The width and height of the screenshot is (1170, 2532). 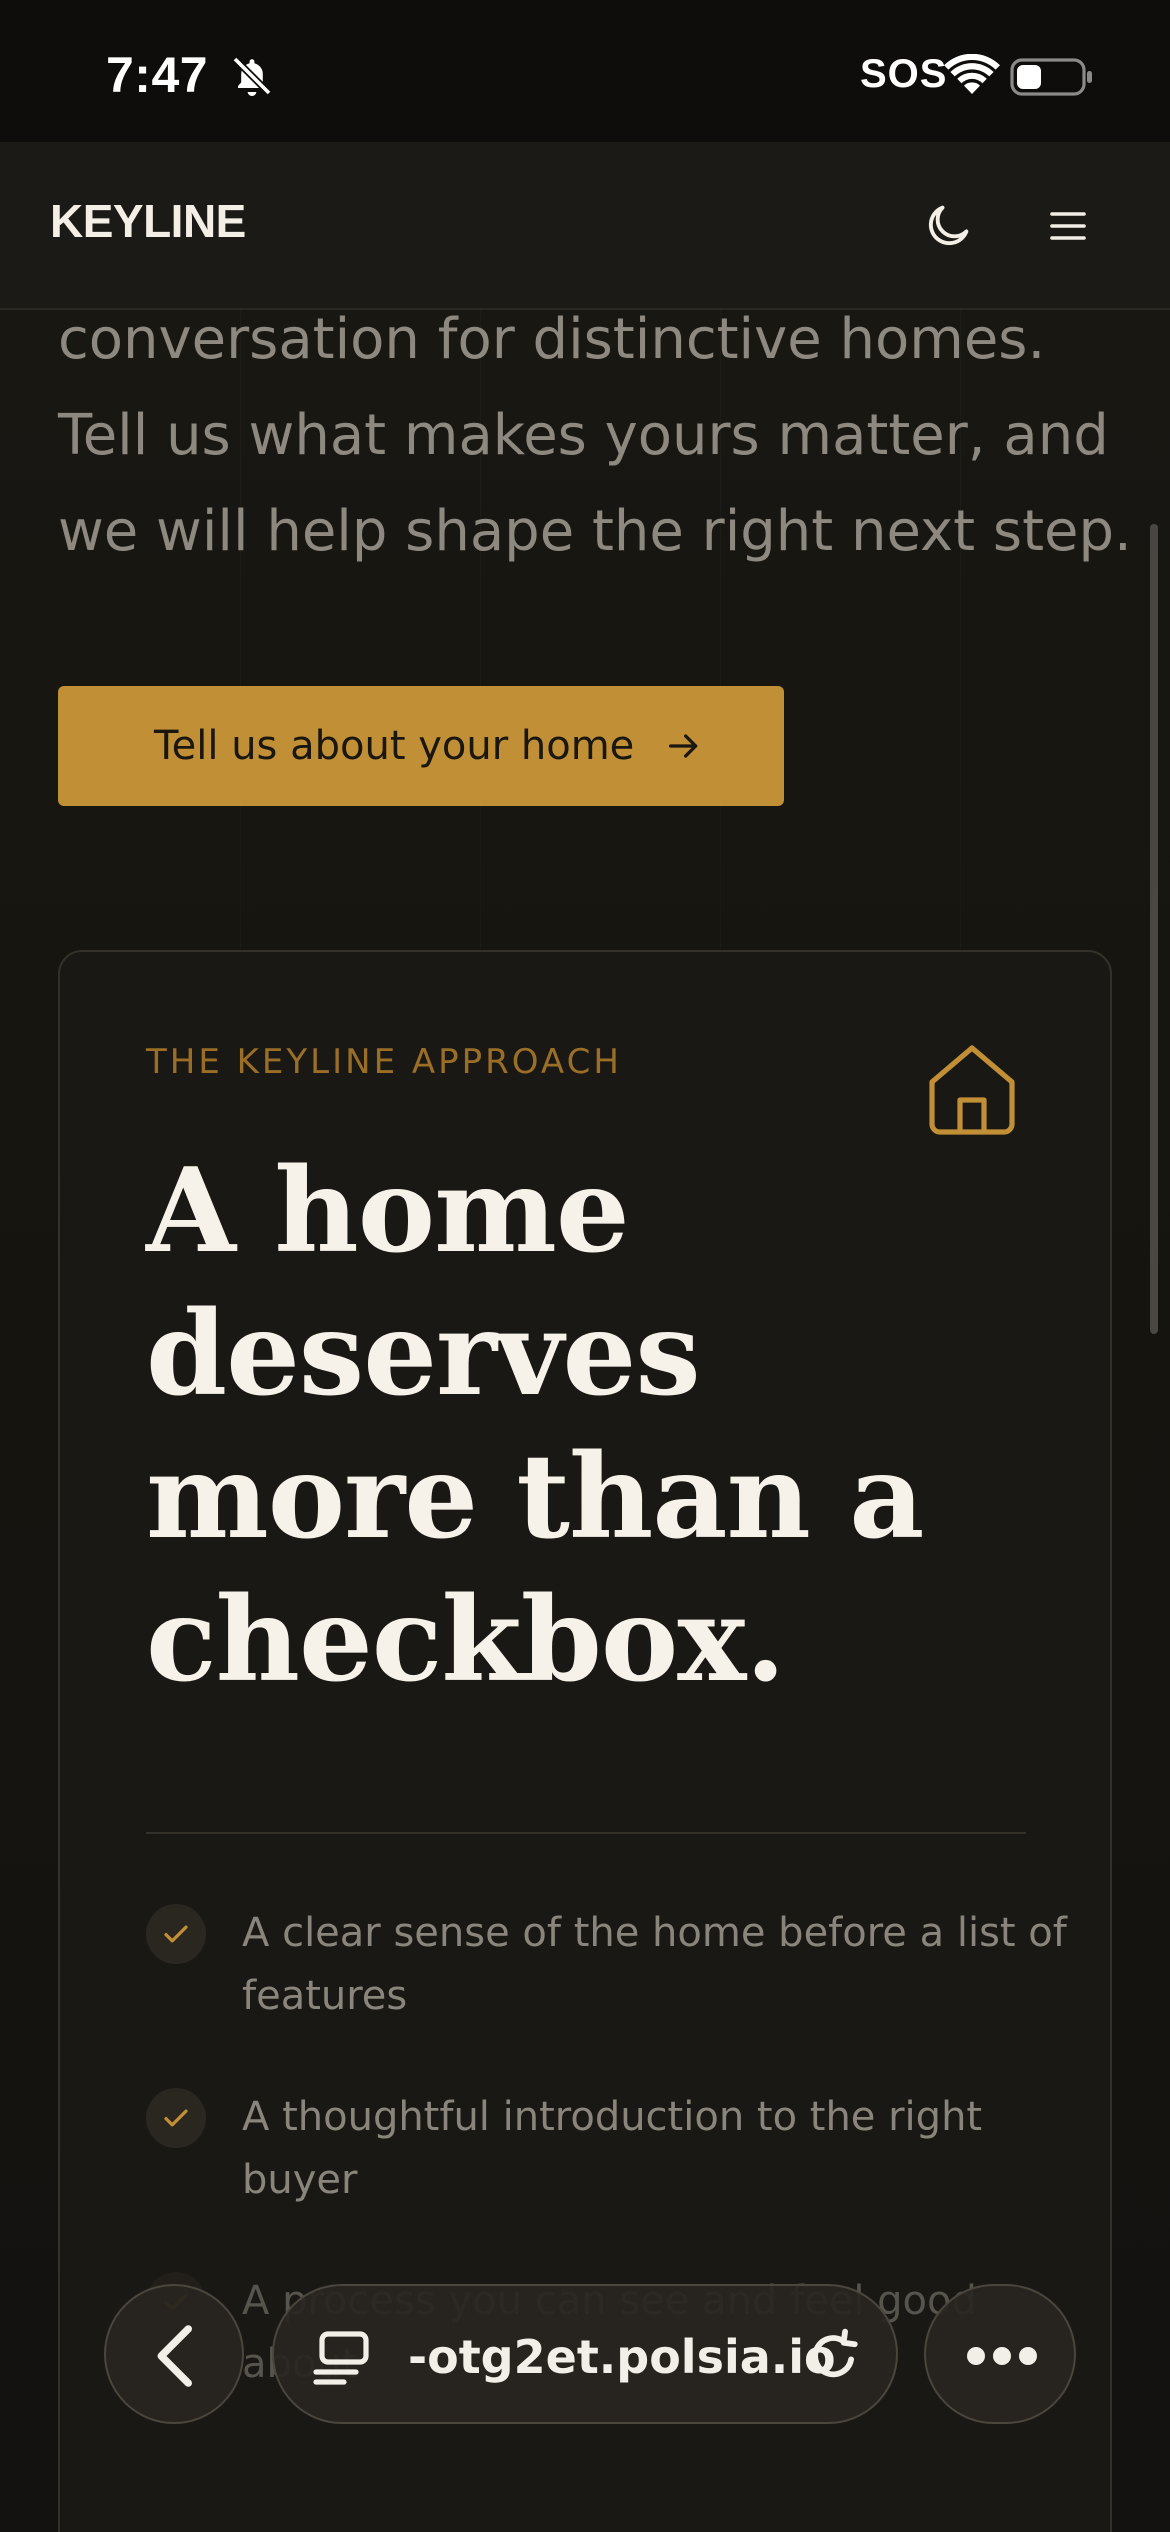 I want to click on home-icon, so click(x=972, y=1090).